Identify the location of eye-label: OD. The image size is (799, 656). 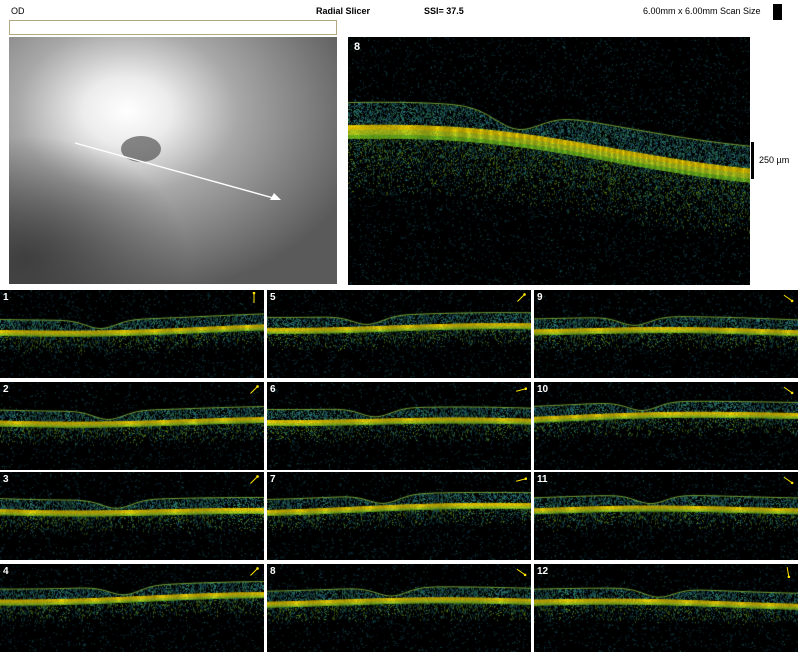
(18, 11).